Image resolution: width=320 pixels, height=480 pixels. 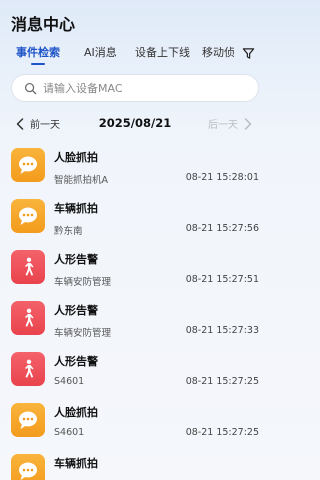 I want to click on event-time: 08-21 15:27:56, so click(x=222, y=228).